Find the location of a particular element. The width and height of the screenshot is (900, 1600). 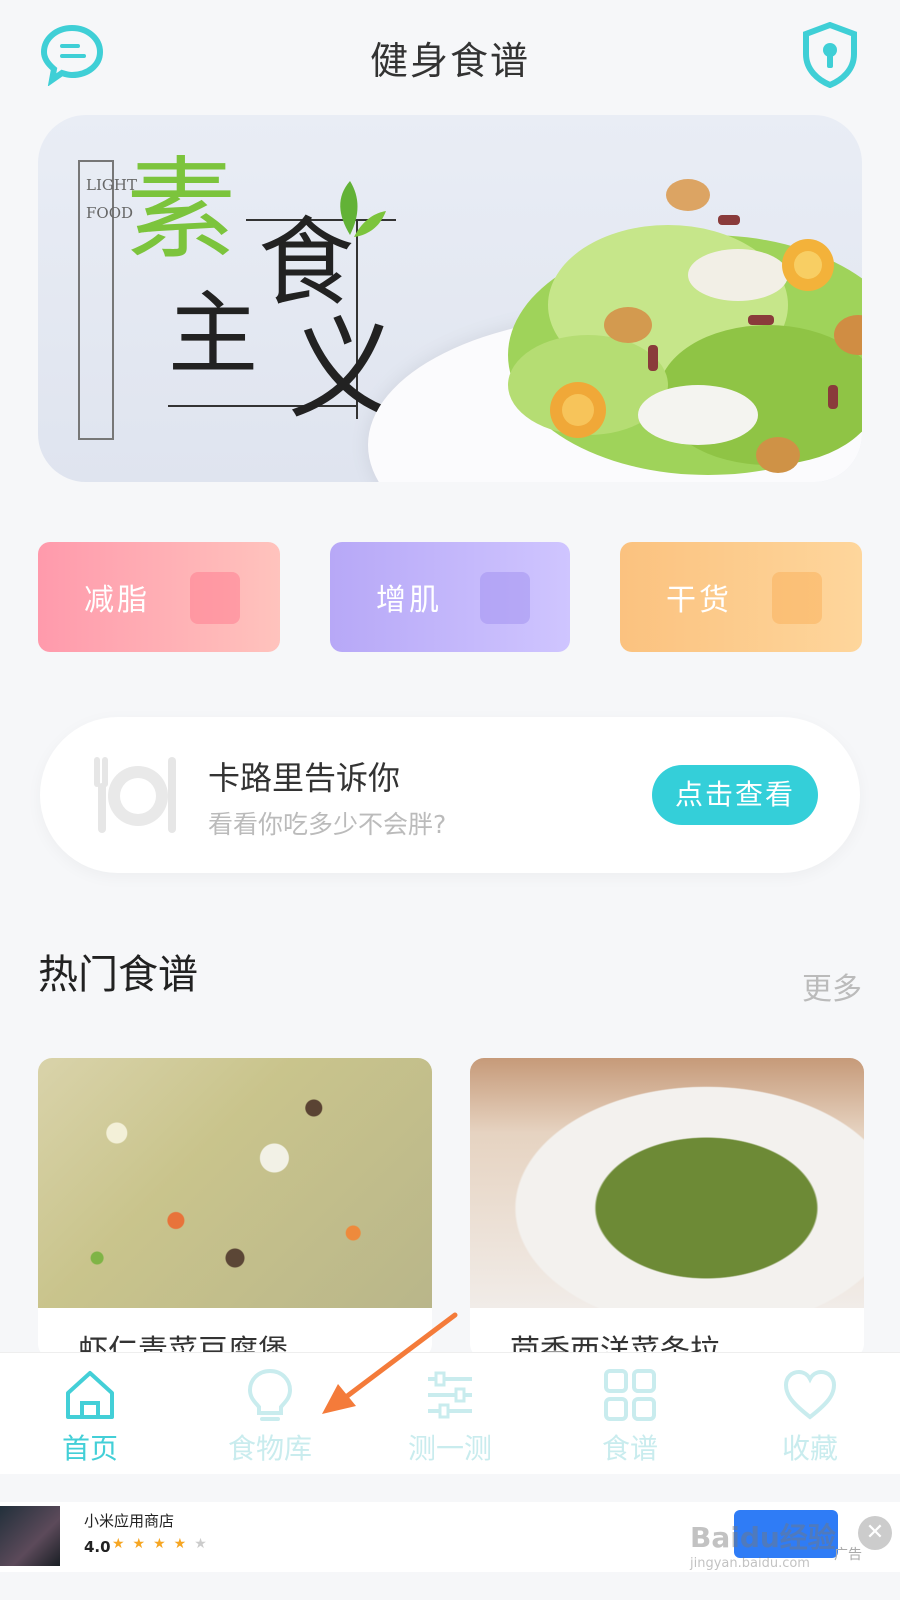

tab-label: 测一测 is located at coordinates (449, 1448).